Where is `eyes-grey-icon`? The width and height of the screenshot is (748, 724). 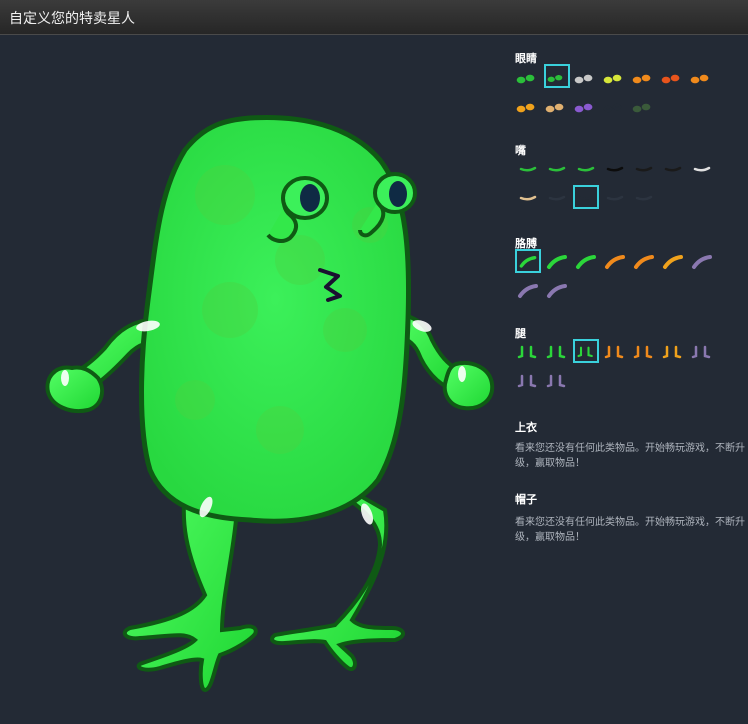 eyes-grey-icon is located at coordinates (583, 79).